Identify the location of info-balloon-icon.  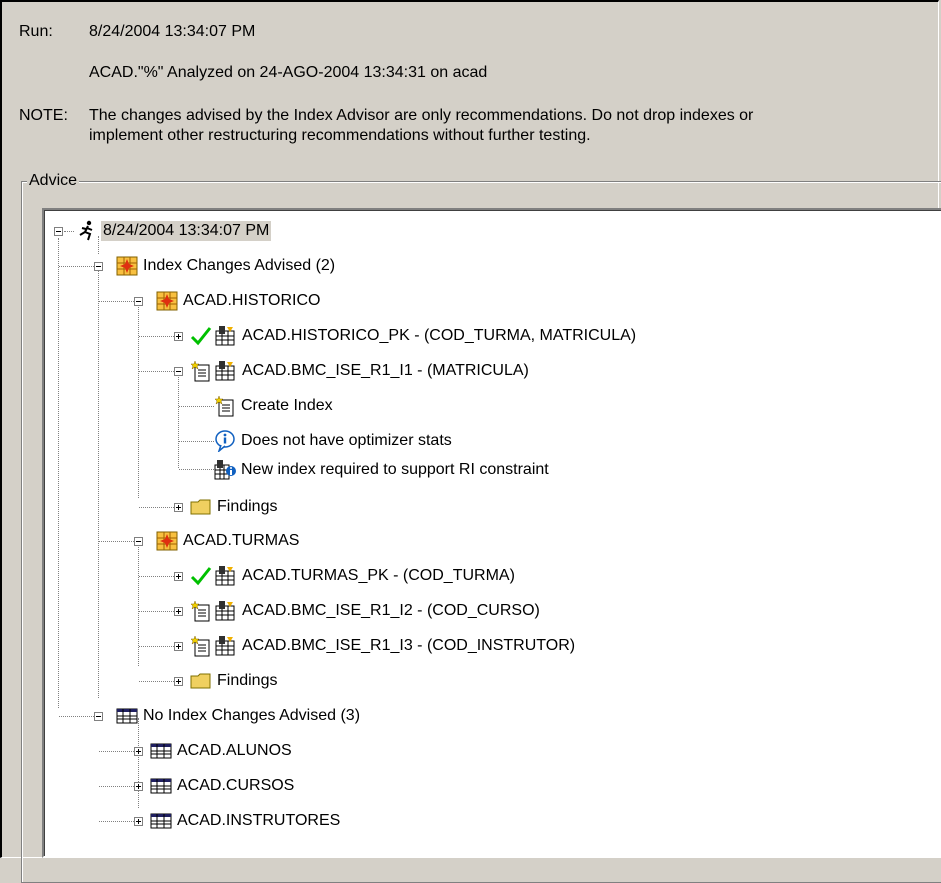
(225, 441).